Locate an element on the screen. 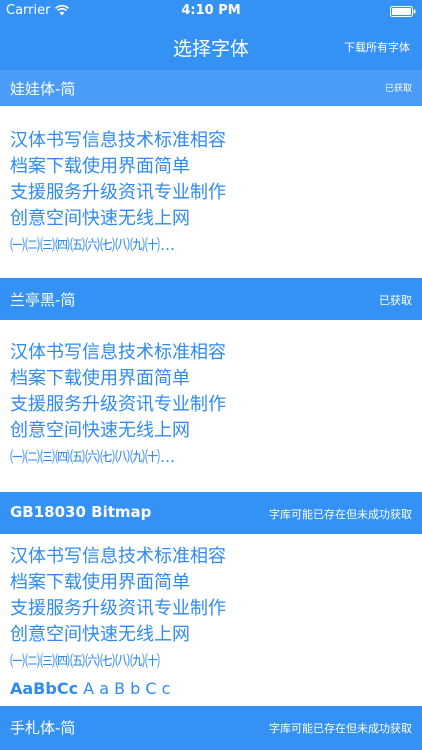  navigation-bar: 选择字体 下载所有字体 is located at coordinates (211, 46).